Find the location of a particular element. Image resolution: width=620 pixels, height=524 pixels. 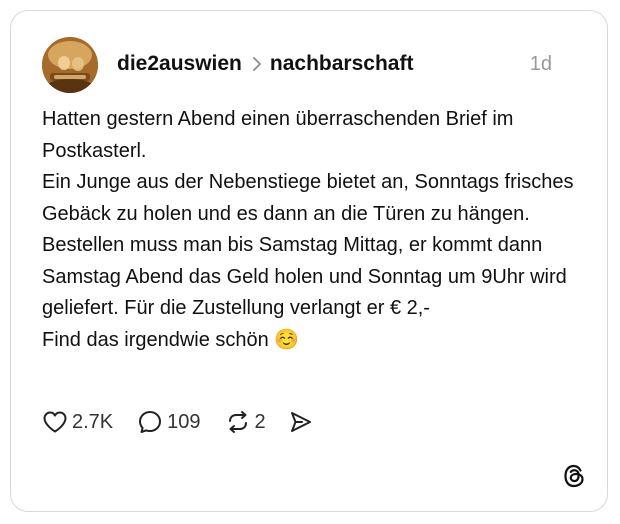

post-header: die2auswien nachbarschaft is located at coordinates (265, 64).